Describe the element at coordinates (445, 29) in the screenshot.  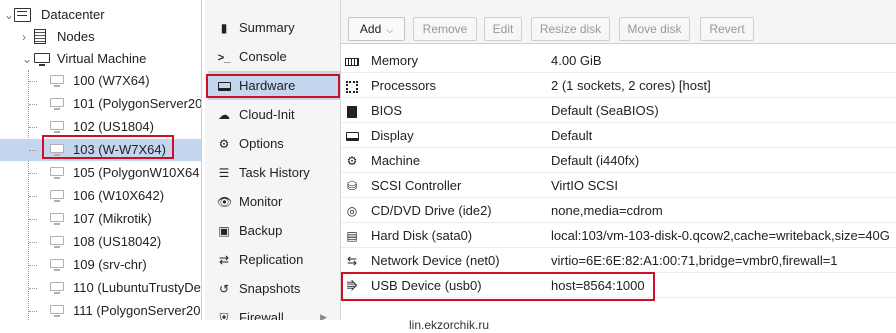
I see `remove-button: Remove` at that location.